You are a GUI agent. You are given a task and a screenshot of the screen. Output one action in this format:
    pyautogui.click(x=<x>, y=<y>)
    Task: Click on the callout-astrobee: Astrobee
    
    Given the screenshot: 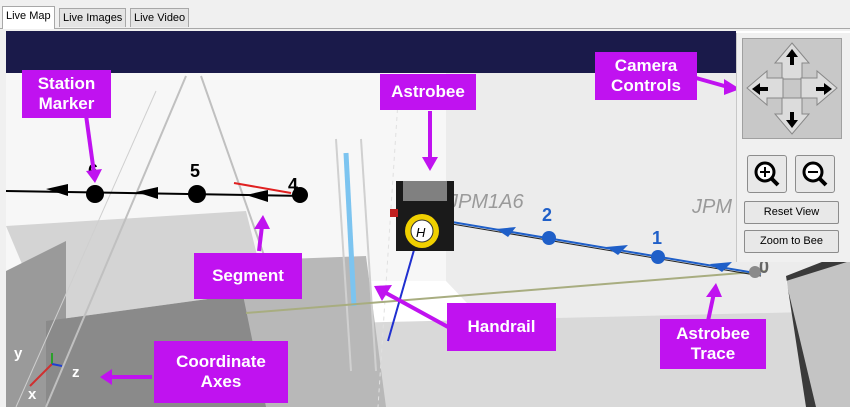 What is the action you would take?
    pyautogui.click(x=428, y=92)
    